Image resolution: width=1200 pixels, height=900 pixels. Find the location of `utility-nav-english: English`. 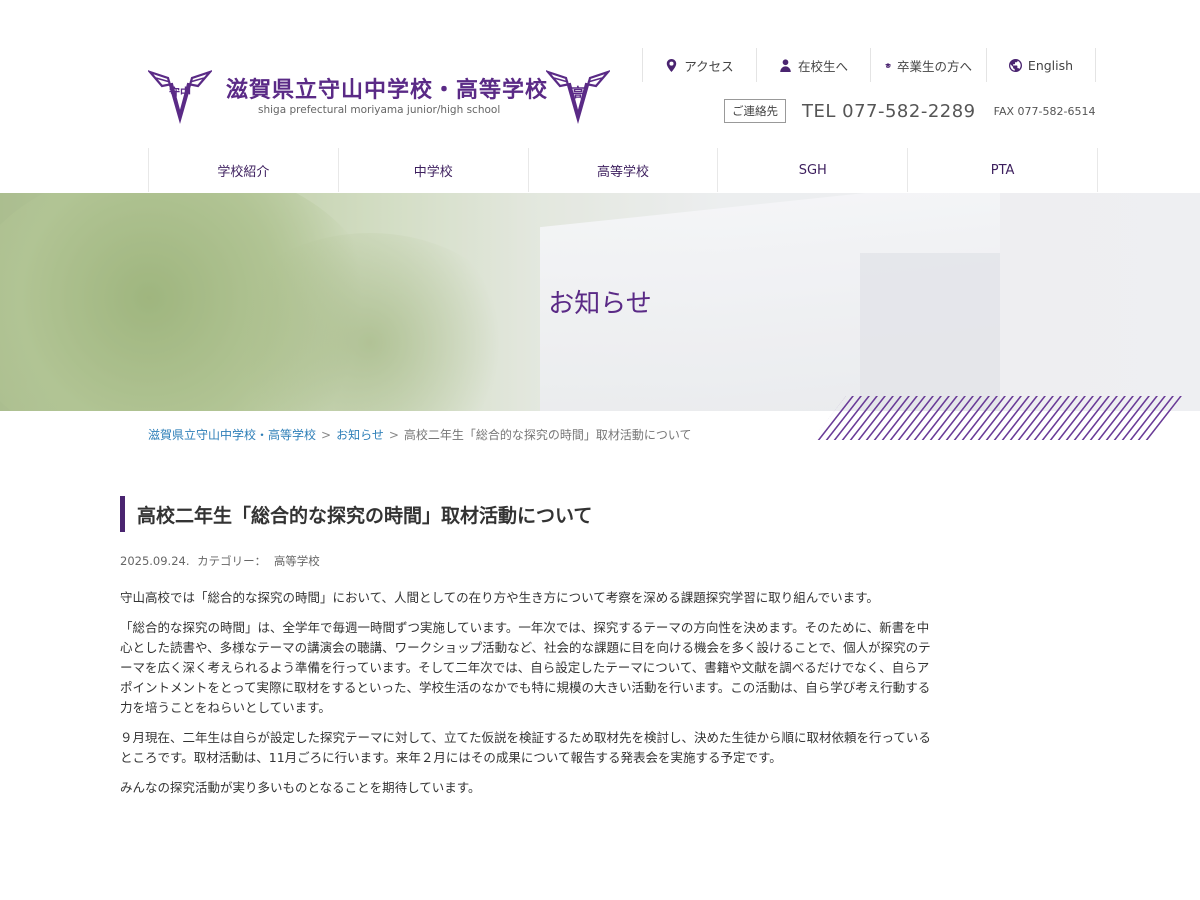

utility-nav-english: English is located at coordinates (1041, 65).